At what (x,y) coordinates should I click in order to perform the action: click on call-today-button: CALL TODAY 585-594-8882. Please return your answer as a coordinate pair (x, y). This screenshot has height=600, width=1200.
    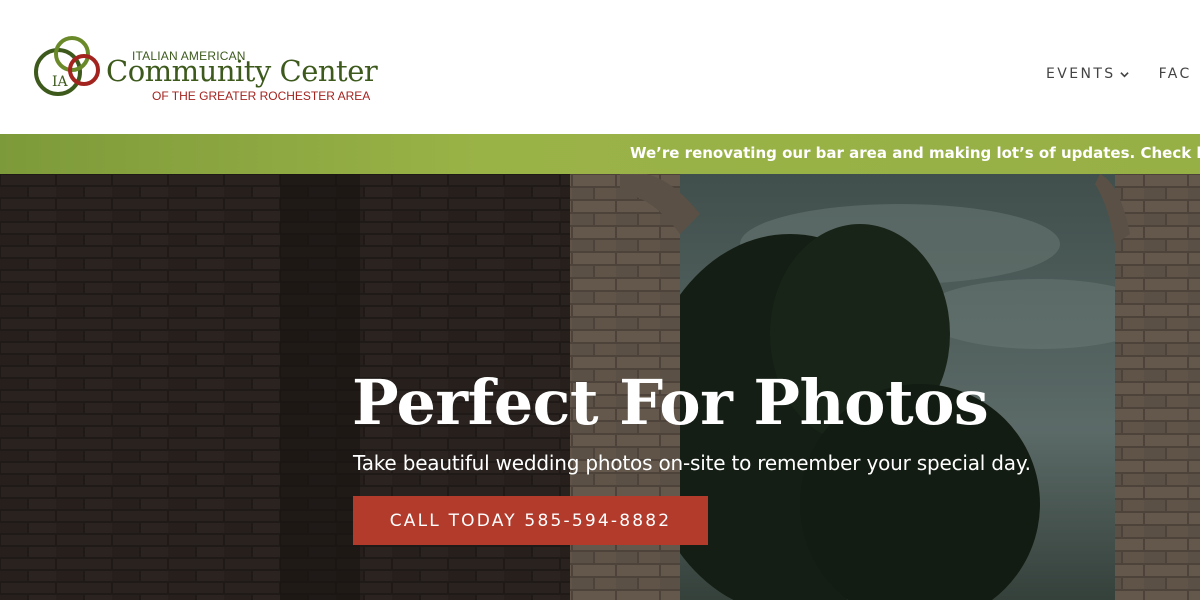
    Looking at the image, I should click on (530, 520).